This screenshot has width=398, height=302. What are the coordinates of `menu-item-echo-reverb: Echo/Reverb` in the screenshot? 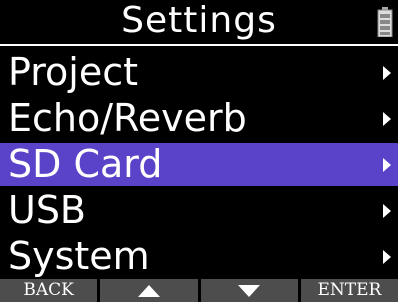 It's located at (199, 118).